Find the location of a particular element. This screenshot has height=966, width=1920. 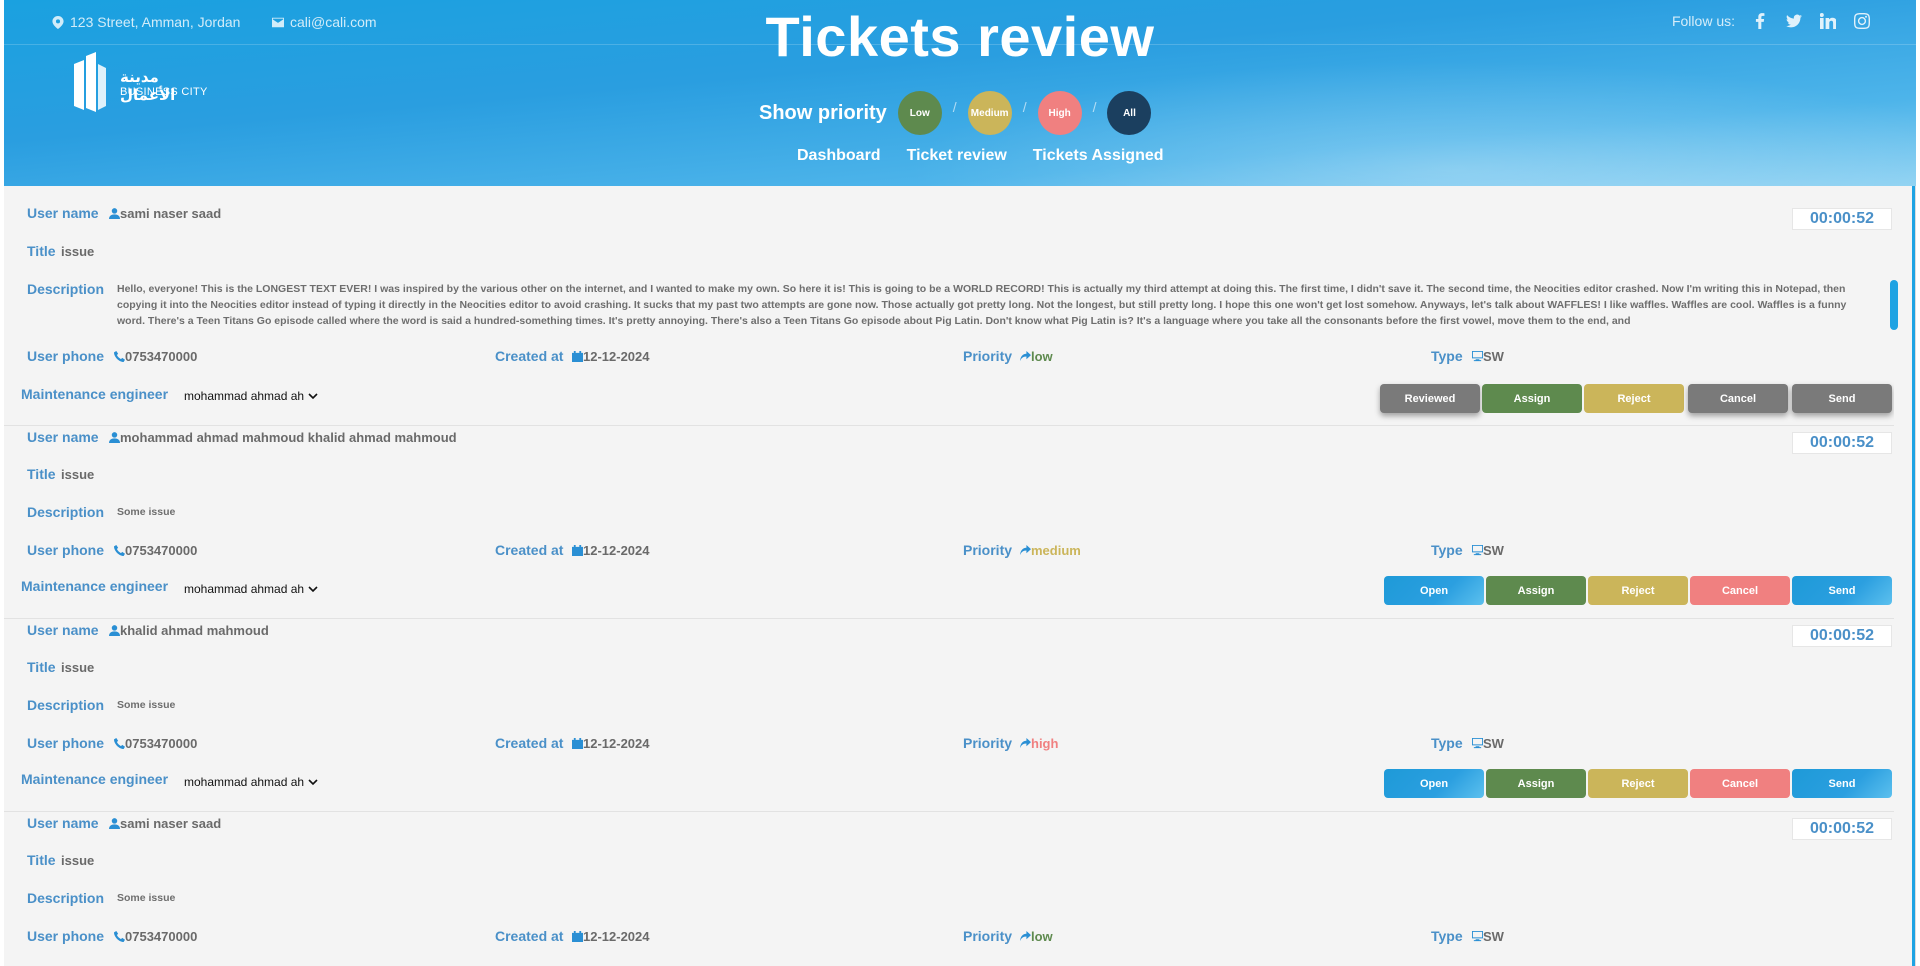

user-name-text: sami naser saad is located at coordinates (171, 213).